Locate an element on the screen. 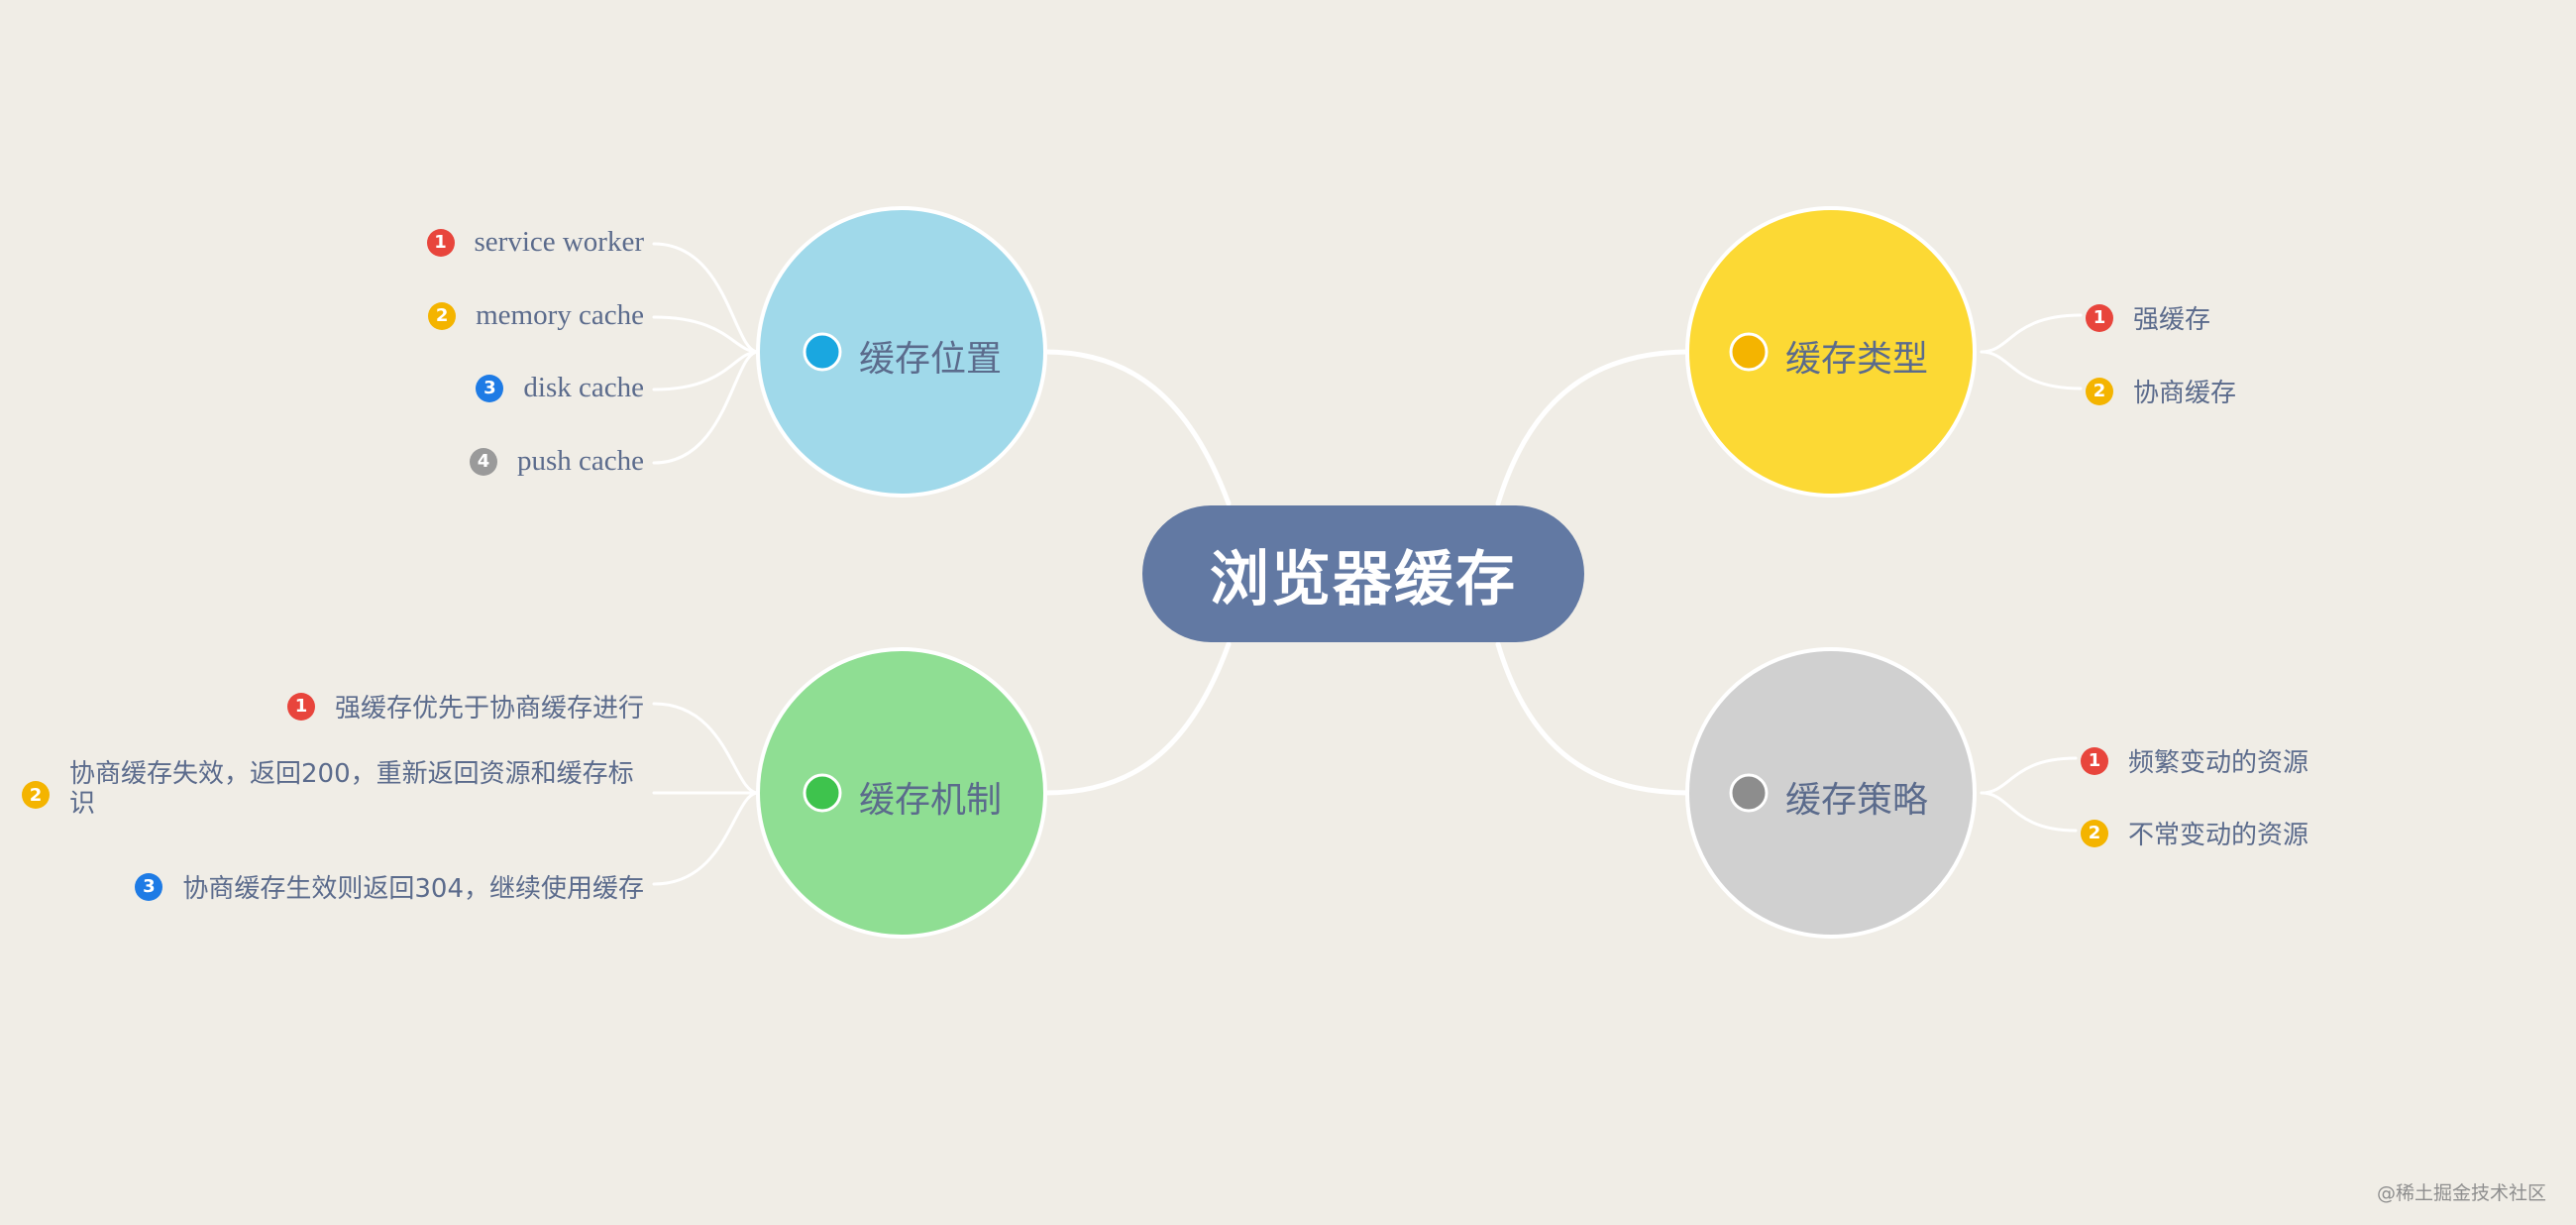  watermark: @稀土掘金技术社区 is located at coordinates (2461, 1193).